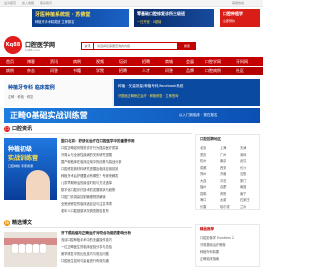 The image size is (320, 267). Describe the element at coordinates (243, 206) in the screenshot. I see `city-link: 兰州` at that location.